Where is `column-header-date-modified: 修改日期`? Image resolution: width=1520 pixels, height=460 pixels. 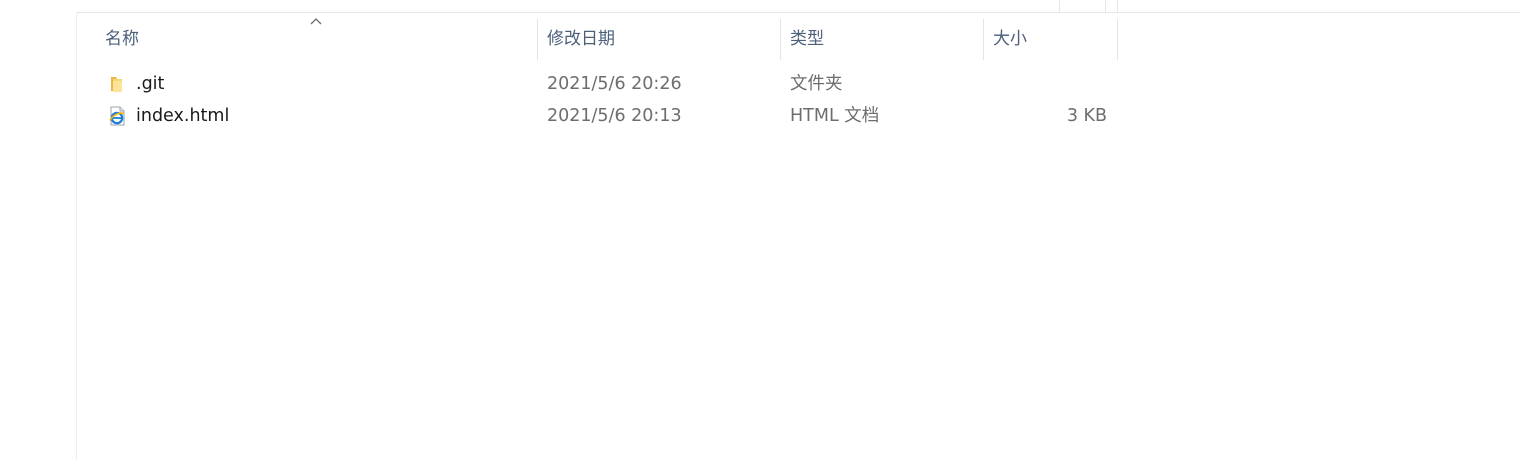 column-header-date-modified: 修改日期 is located at coordinates (658, 39).